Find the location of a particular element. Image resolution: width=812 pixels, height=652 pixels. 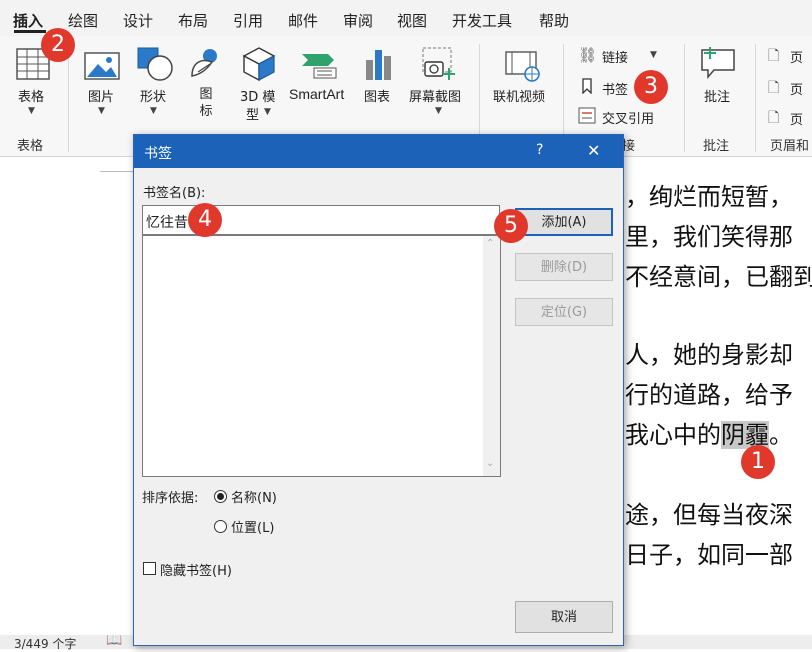

screenshot-icon is located at coordinates (438, 63).